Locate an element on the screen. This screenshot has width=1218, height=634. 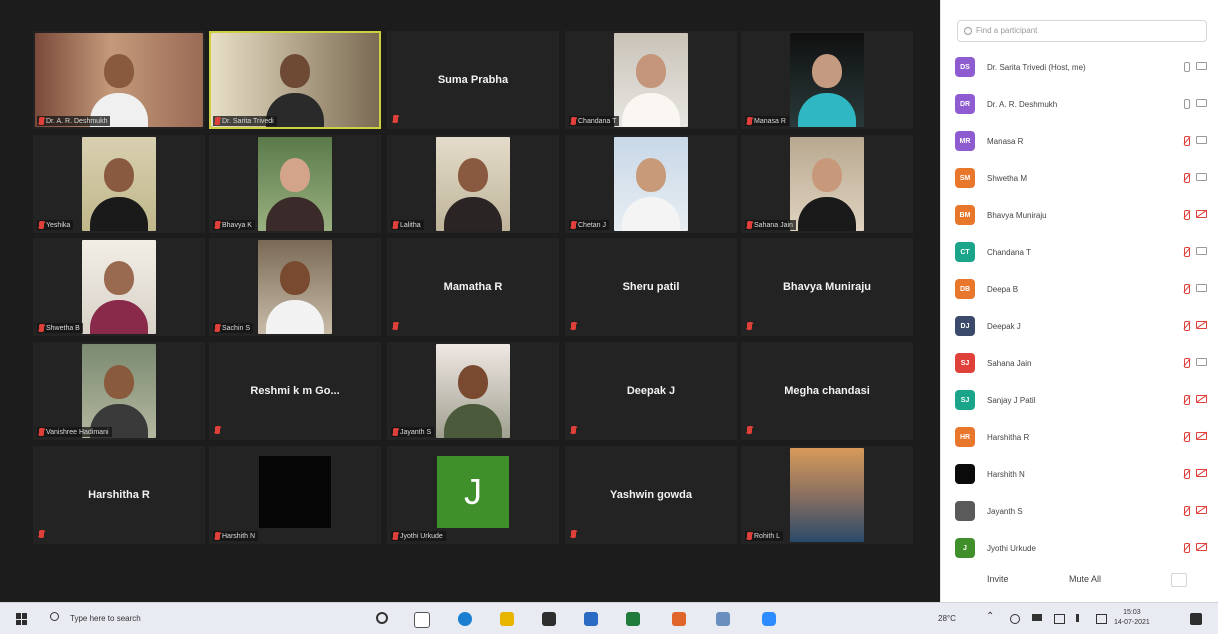
tray-chevron-up-icon: ⌃ is located at coordinates (990, 616).